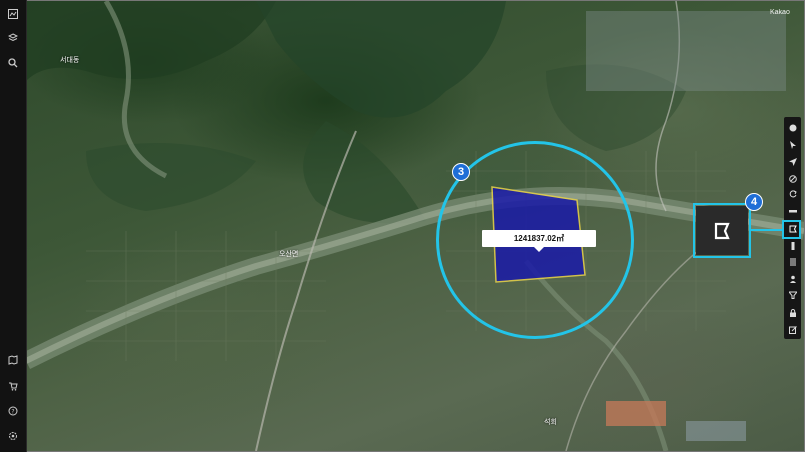  Describe the element at coordinates (70, 60) in the screenshot. I see `place-label: 서대동` at that location.